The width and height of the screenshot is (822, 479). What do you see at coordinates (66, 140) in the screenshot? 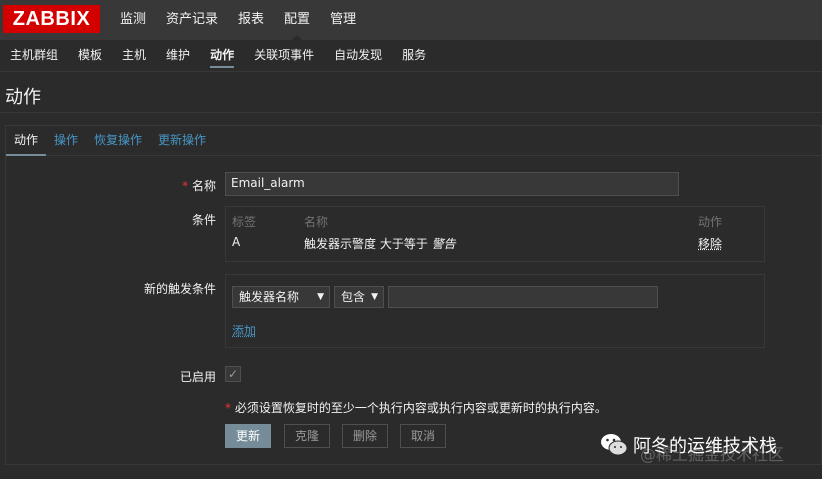
I see `tab-operations: 操作` at bounding box center [66, 140].